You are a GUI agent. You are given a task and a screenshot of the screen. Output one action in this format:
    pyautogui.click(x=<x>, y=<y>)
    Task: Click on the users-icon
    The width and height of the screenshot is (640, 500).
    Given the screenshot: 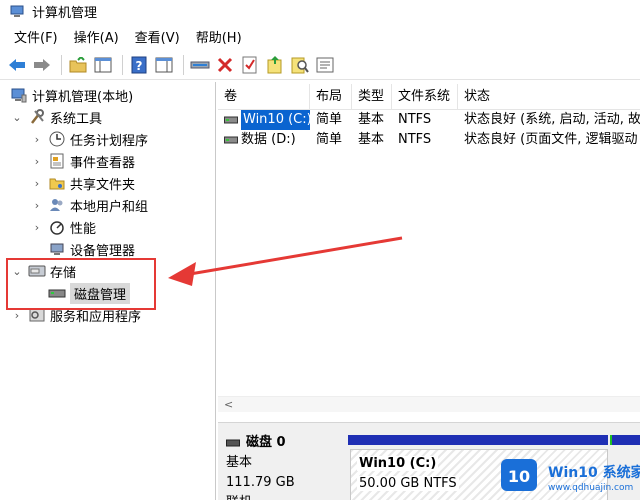 What is the action you would take?
    pyautogui.click(x=57, y=205)
    